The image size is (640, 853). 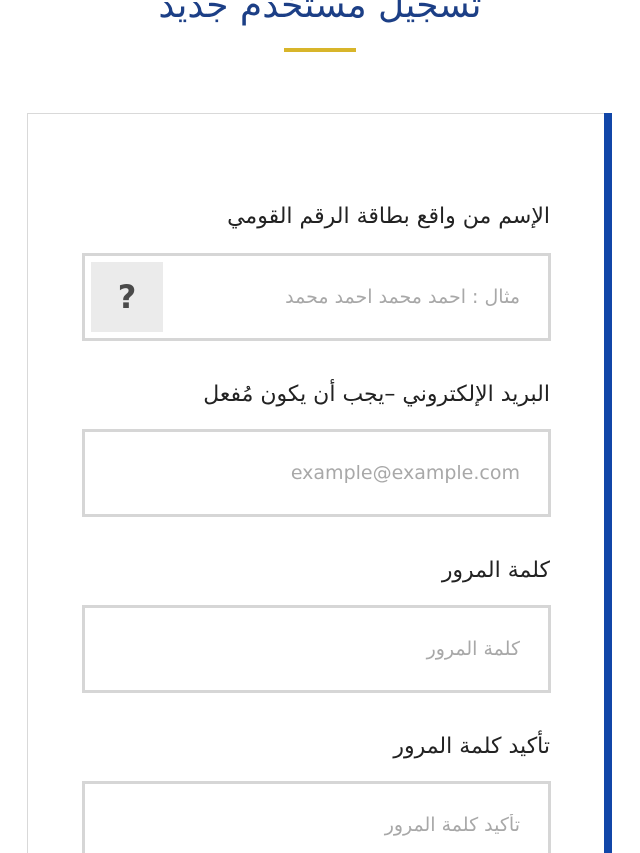 What do you see at coordinates (495, 570) in the screenshot?
I see `password-label: كلمة المرور` at bounding box center [495, 570].